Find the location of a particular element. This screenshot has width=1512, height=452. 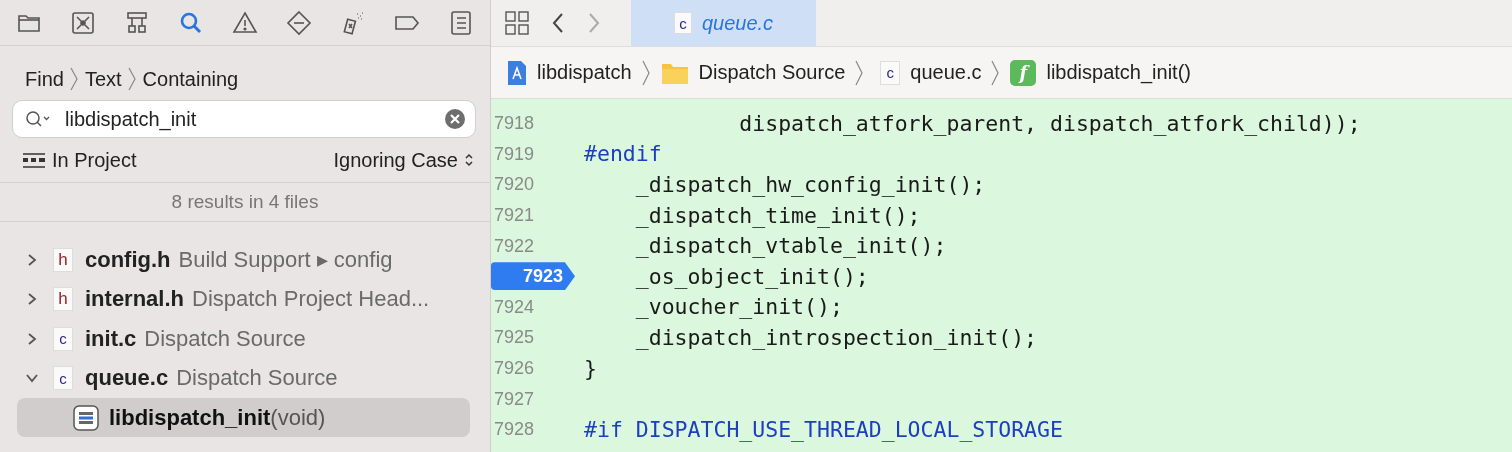

test-icon is located at coordinates (299, 22).